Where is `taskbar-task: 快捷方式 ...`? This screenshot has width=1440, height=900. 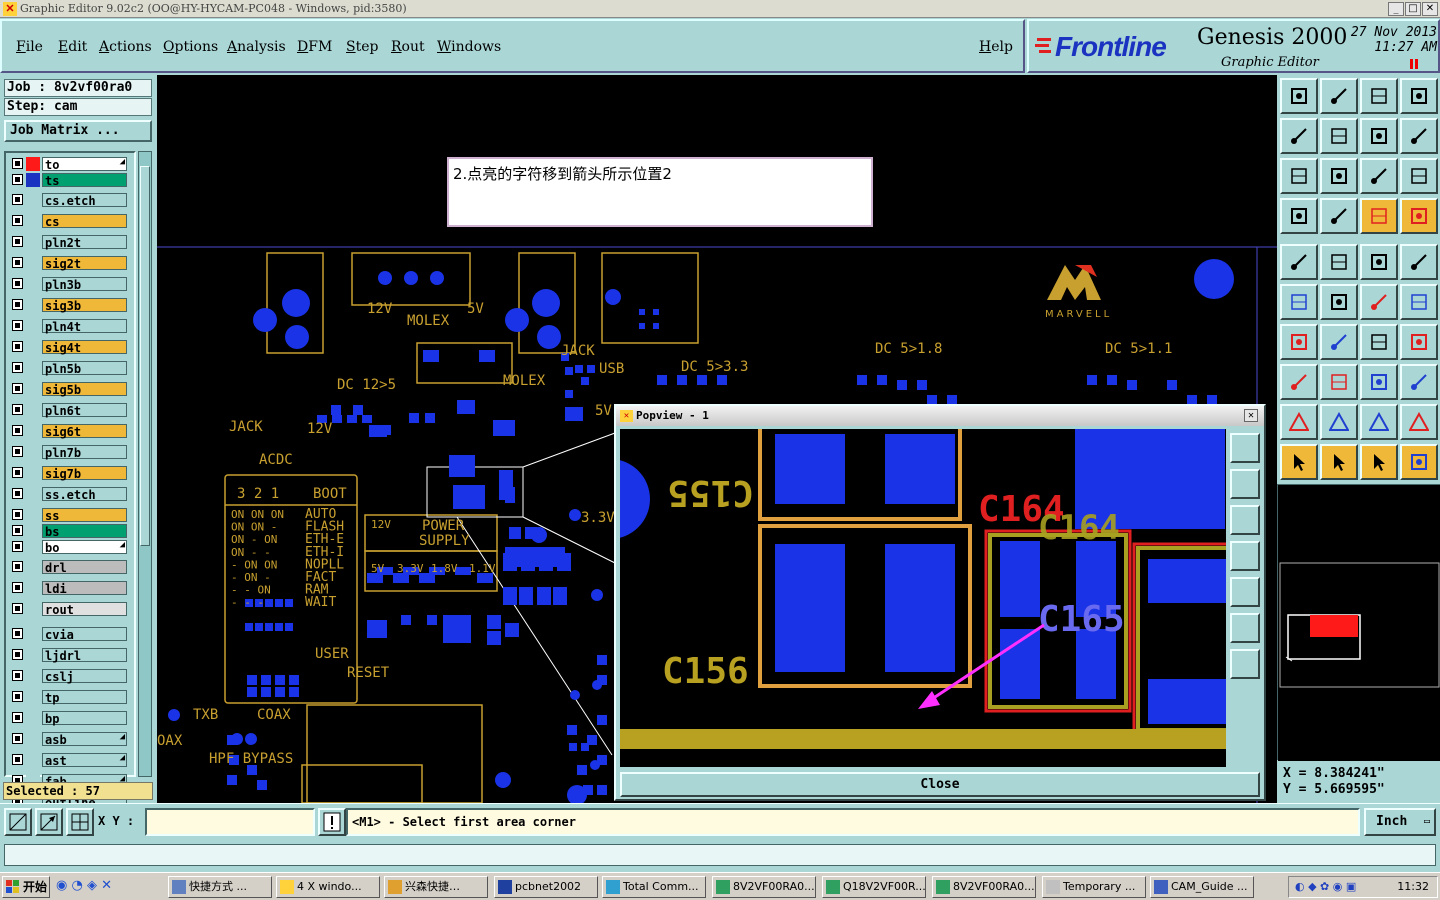 taskbar-task: 快捷方式 ... is located at coordinates (220, 887).